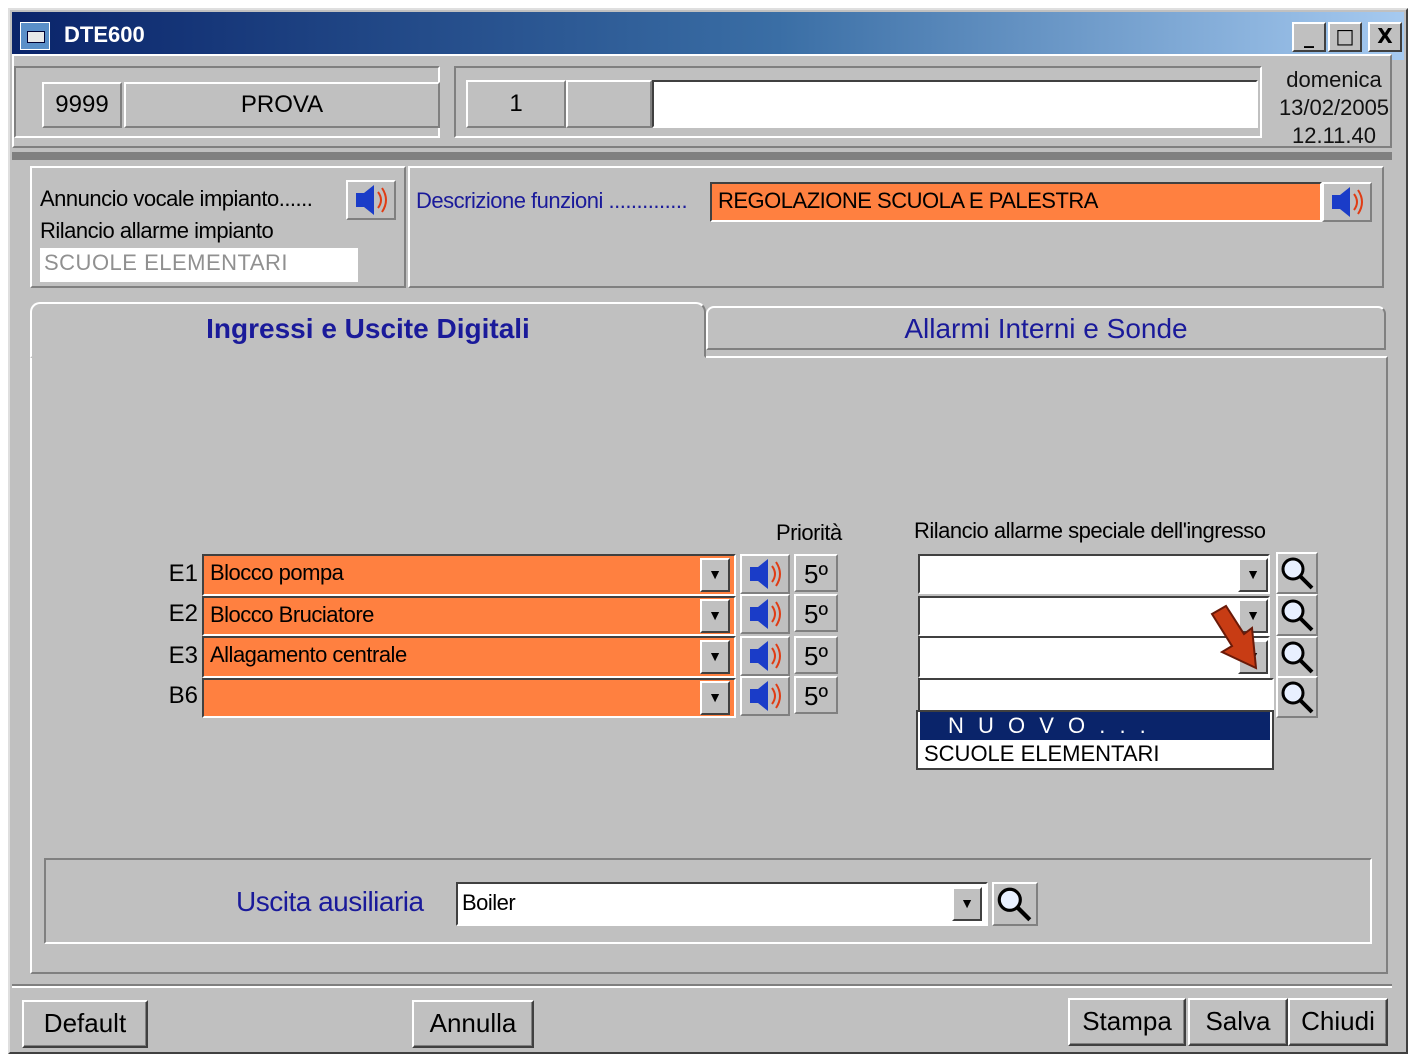 This screenshot has height=1058, width=1415. What do you see at coordinates (1334, 79) in the screenshot?
I see `day-name: domenica` at bounding box center [1334, 79].